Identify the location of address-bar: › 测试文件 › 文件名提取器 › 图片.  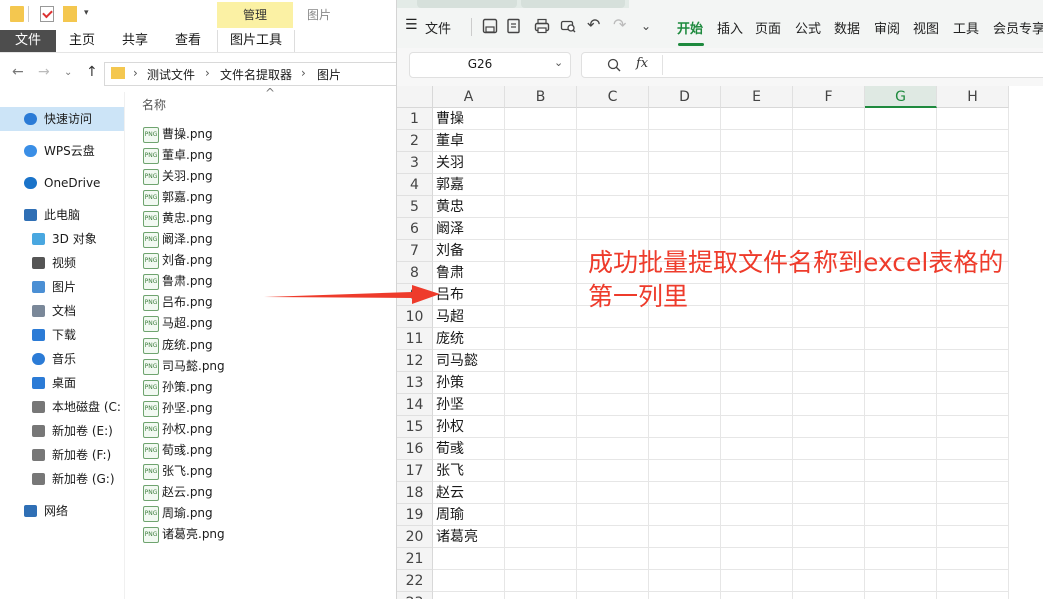
(250, 74).